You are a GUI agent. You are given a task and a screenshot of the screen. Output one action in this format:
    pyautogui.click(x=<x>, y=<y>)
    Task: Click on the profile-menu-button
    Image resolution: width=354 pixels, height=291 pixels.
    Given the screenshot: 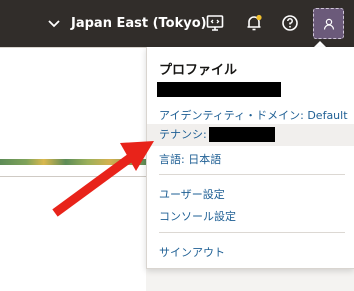 What is the action you would take?
    pyautogui.click(x=328, y=23)
    